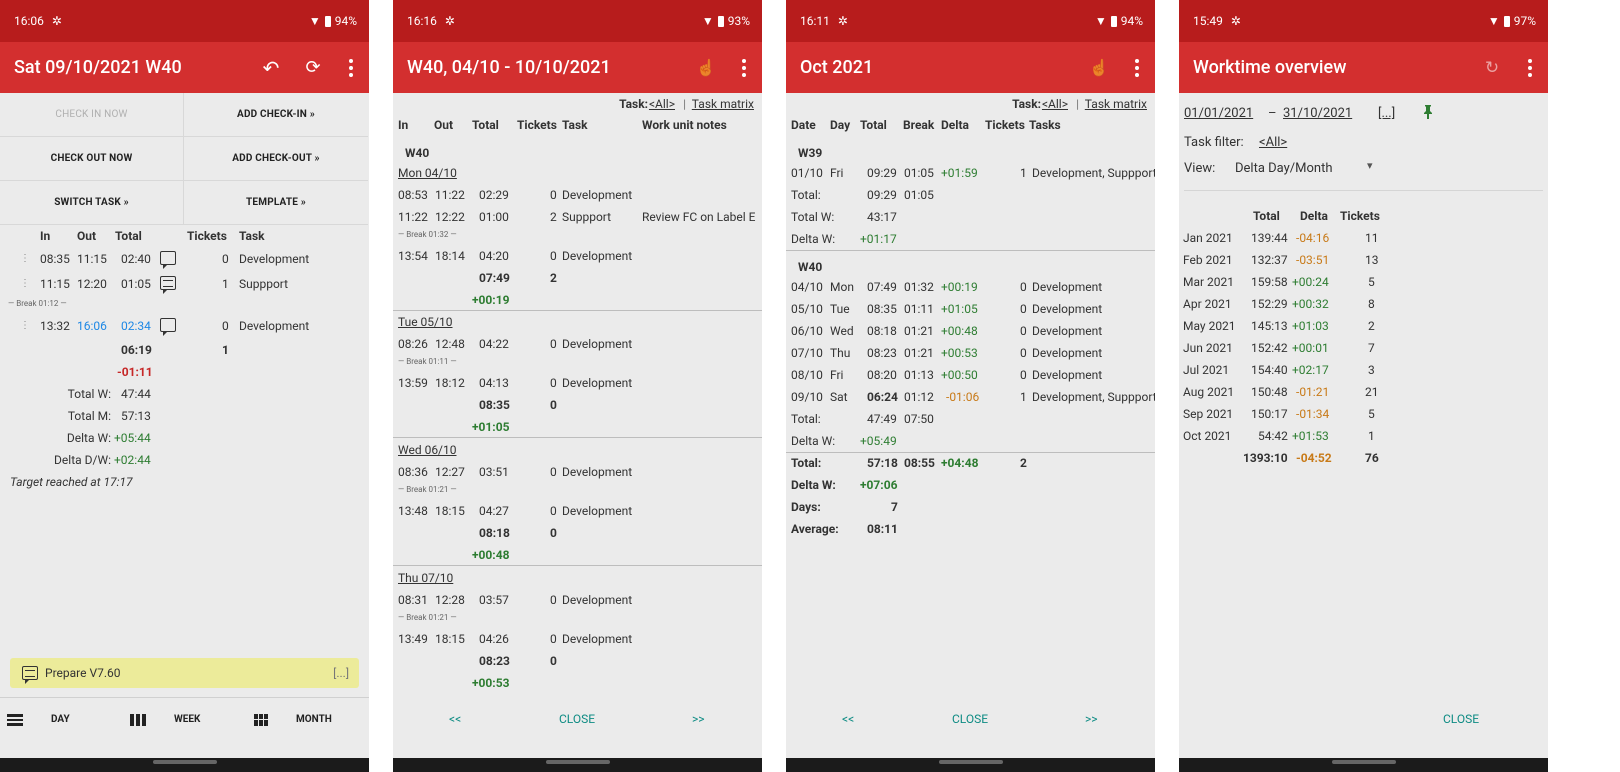 Image resolution: width=1620 pixels, height=772 pixels. I want to click on month-label: Jan 2021, so click(1208, 238).